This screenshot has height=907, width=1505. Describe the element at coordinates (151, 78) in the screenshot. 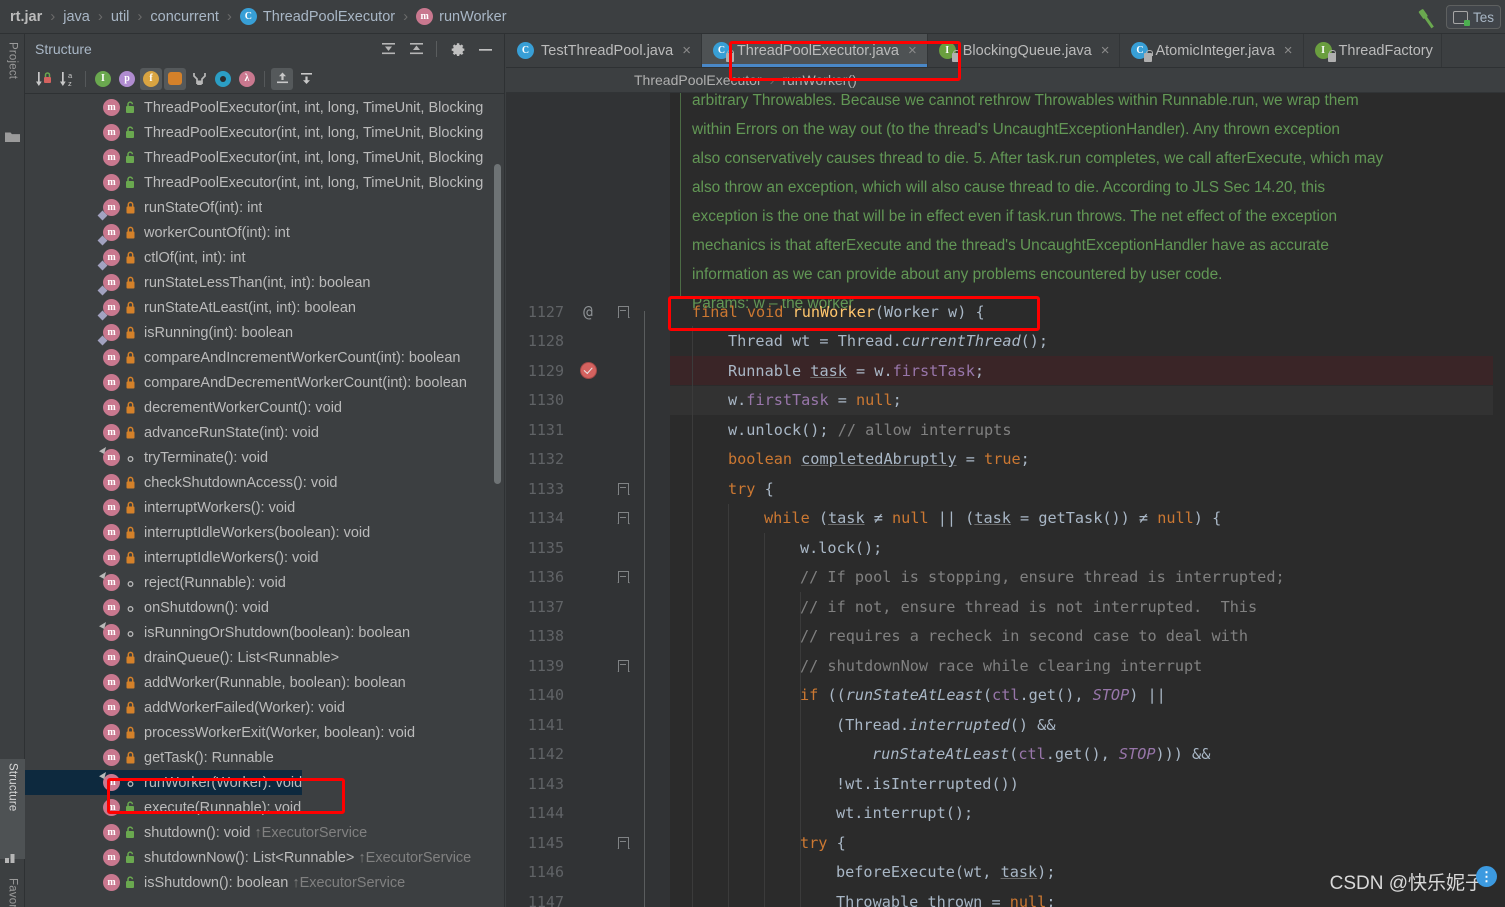

I see `show-fields-icon: f` at that location.